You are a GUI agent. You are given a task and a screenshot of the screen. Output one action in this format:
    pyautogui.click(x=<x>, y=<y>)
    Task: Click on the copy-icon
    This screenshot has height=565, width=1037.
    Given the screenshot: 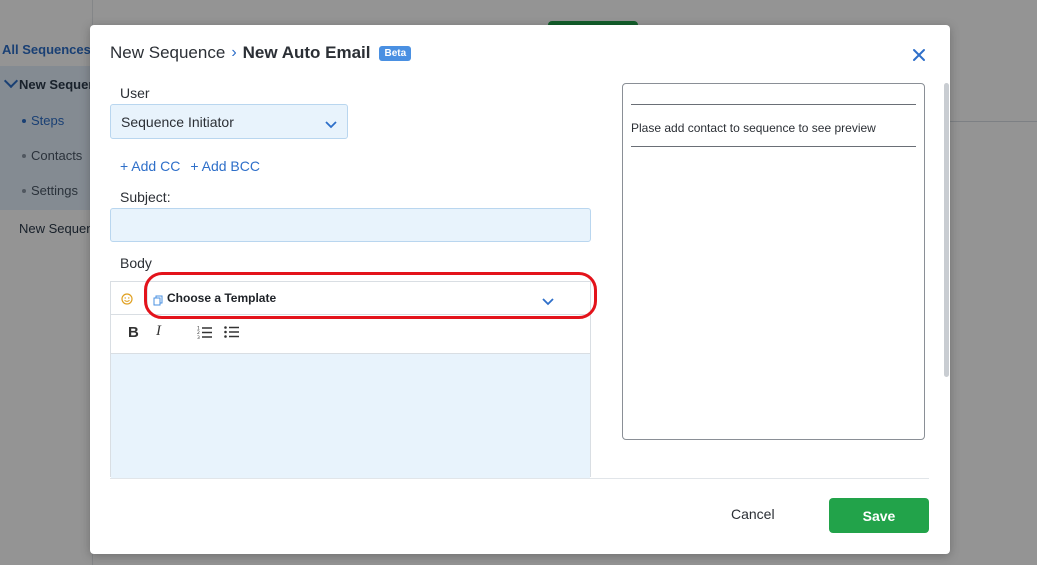 What is the action you would take?
    pyautogui.click(x=158, y=302)
    